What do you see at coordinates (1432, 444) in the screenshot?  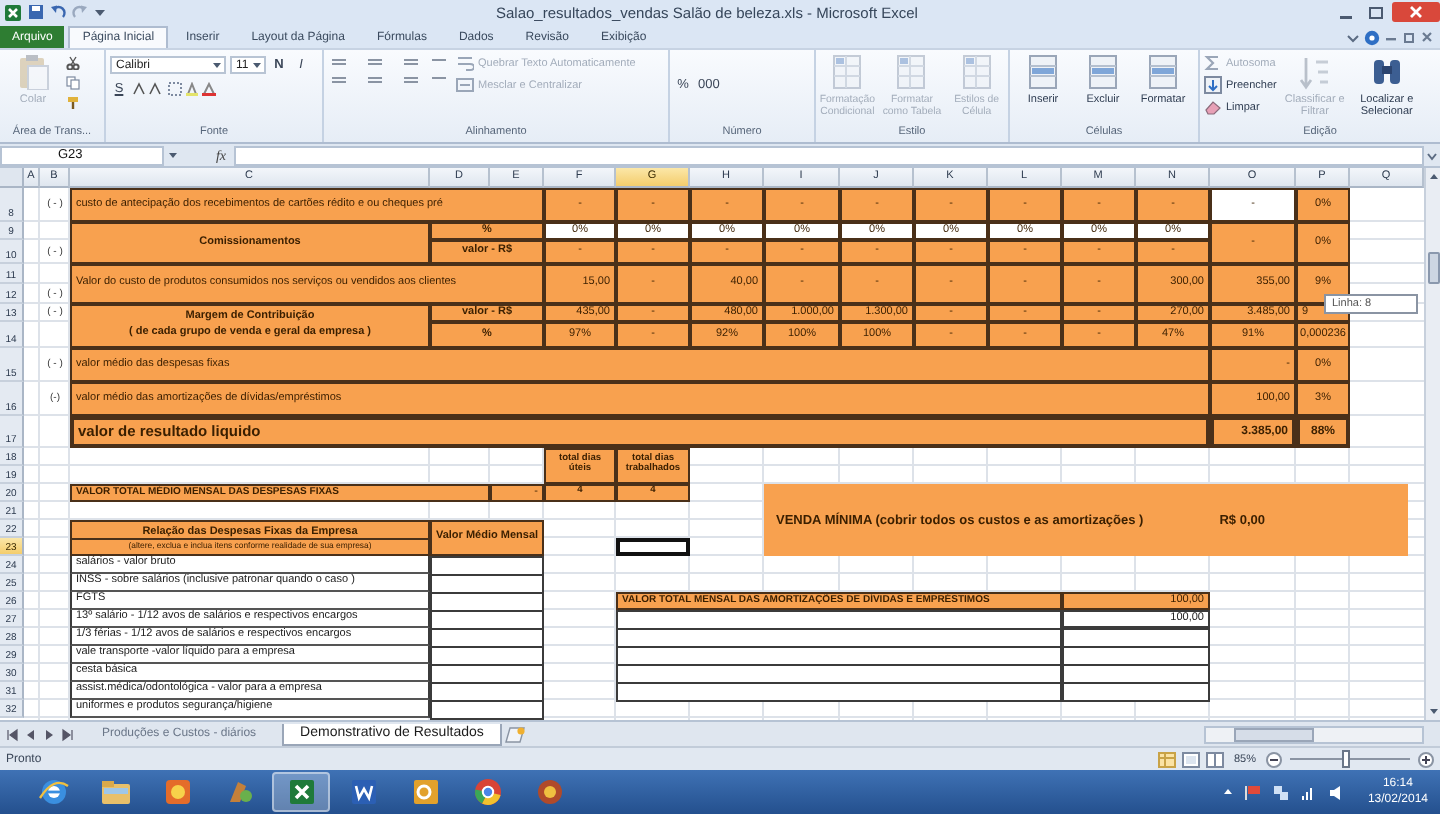 I see `vertical-scrollbar` at bounding box center [1432, 444].